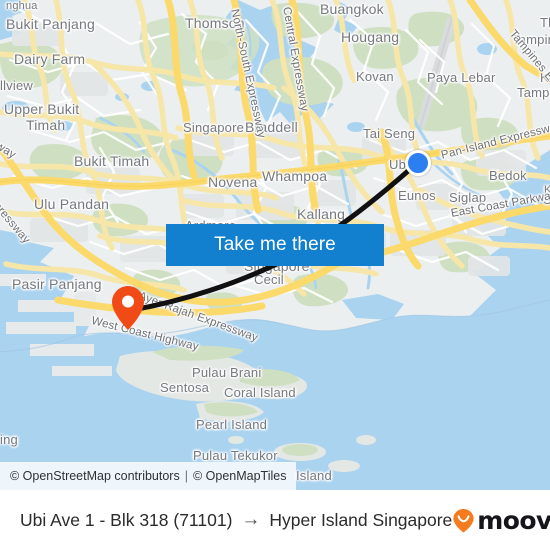 This screenshot has width=550, height=550. I want to click on take-me-there-button: Take me there, so click(275, 245).